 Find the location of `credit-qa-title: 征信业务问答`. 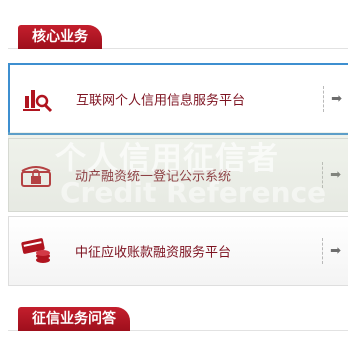

credit-qa-title: 征信业务问答 is located at coordinates (74, 319).